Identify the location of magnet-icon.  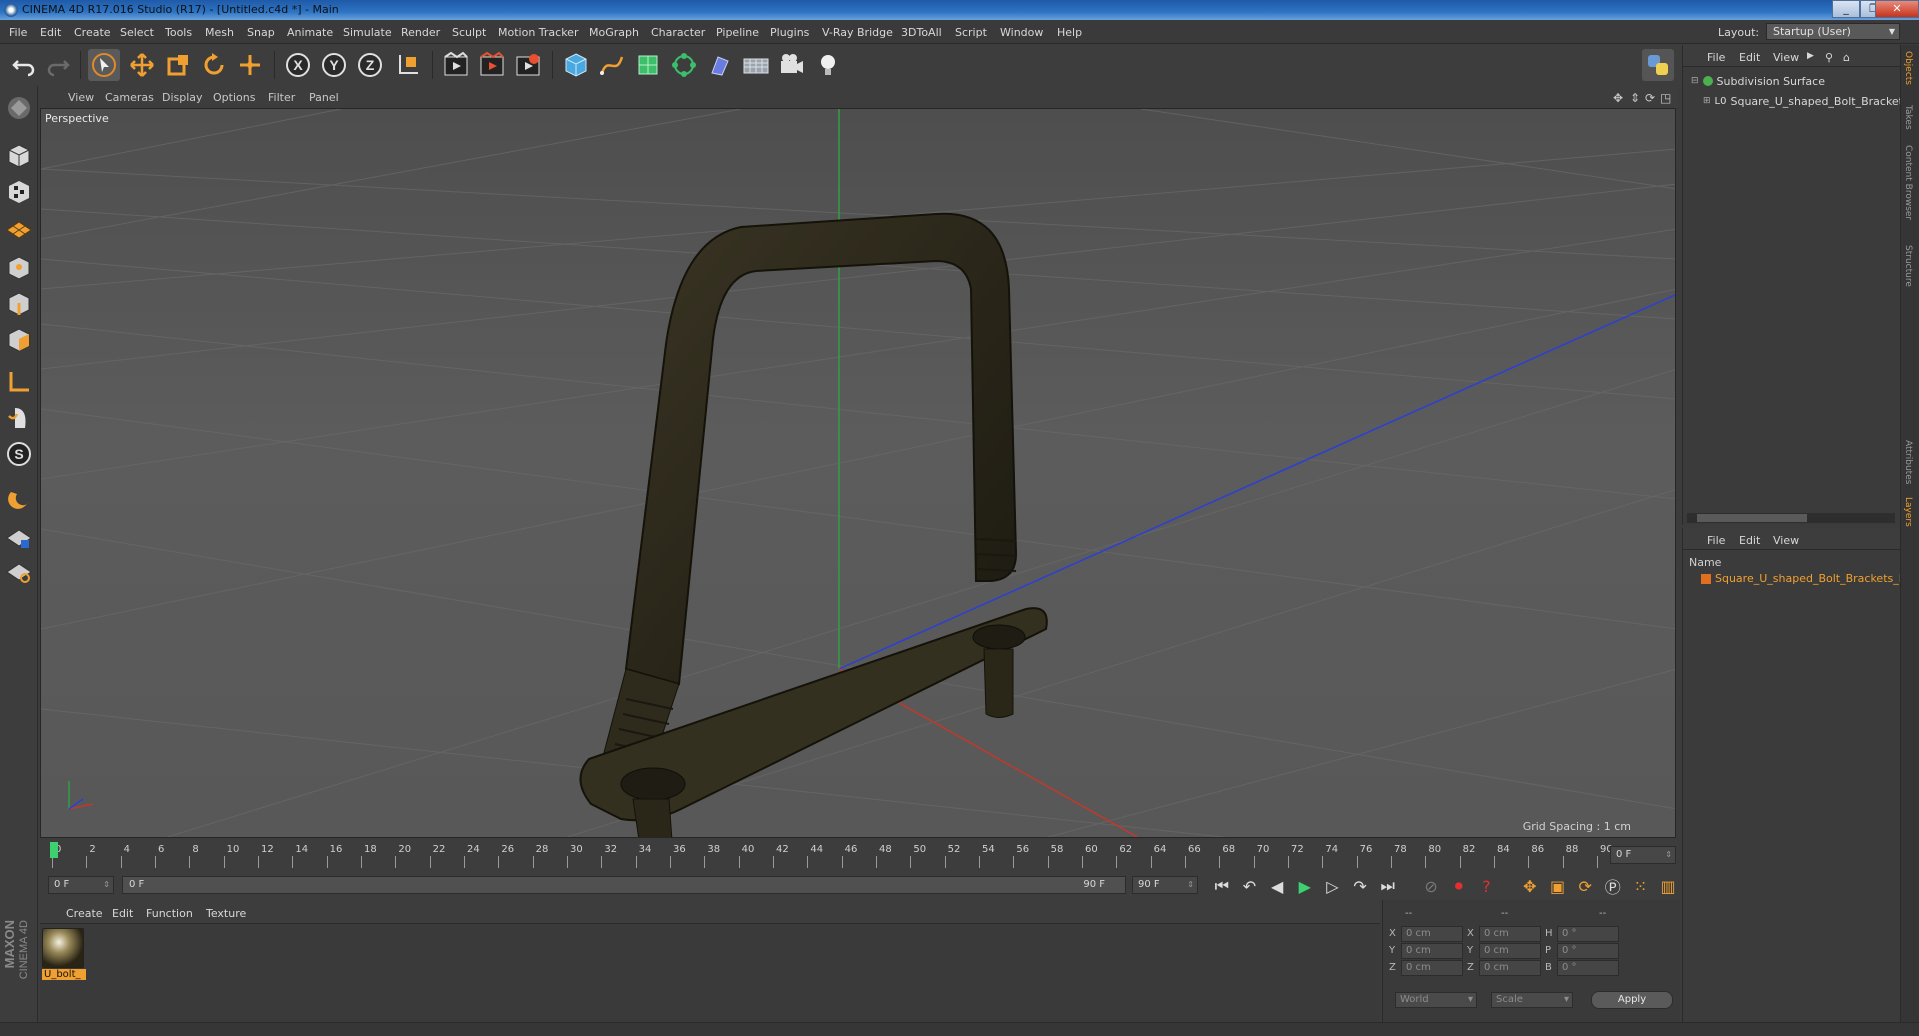
(19, 498).